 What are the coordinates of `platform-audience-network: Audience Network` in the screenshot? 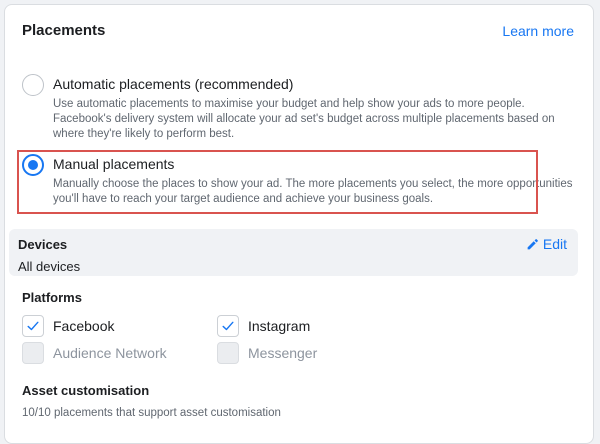 It's located at (94, 353).